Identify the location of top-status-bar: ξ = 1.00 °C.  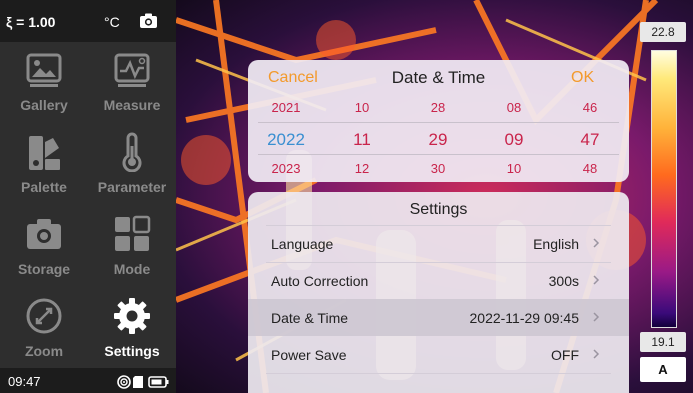
(88, 21).